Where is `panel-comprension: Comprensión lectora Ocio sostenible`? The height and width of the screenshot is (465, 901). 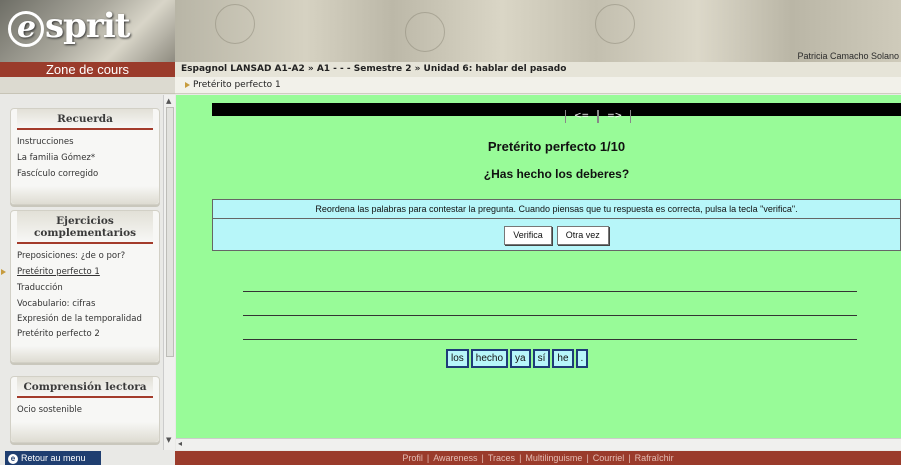 panel-comprension: Comprensión lectora Ocio sostenible is located at coordinates (85, 409).